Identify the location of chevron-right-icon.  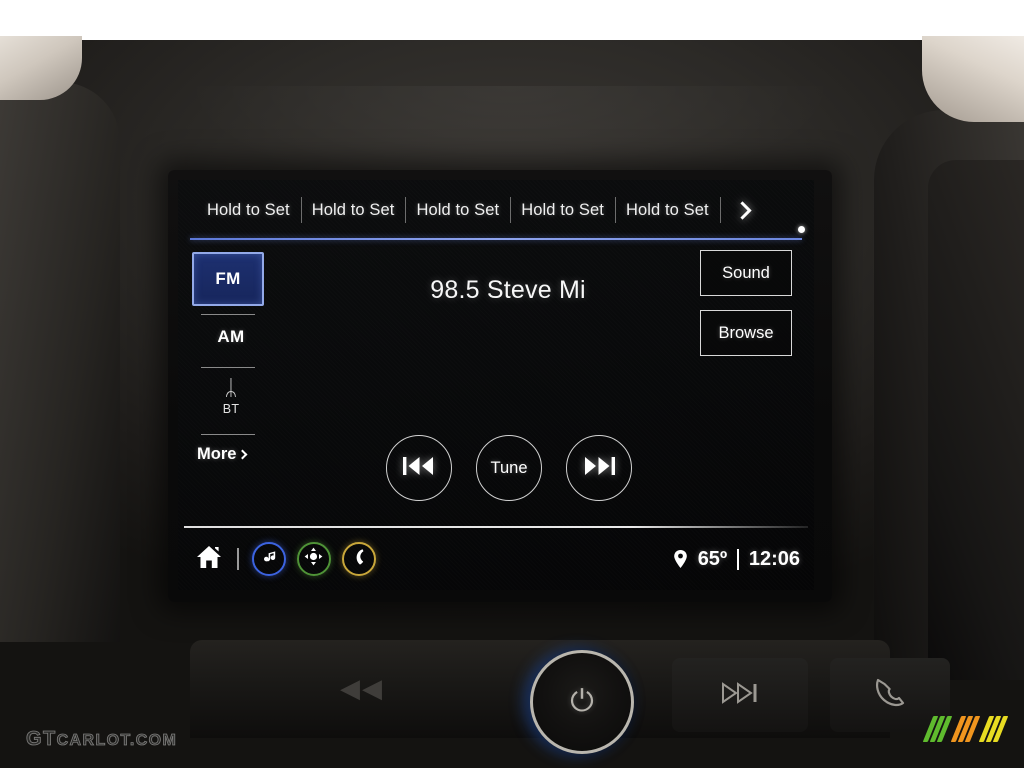
(742, 210).